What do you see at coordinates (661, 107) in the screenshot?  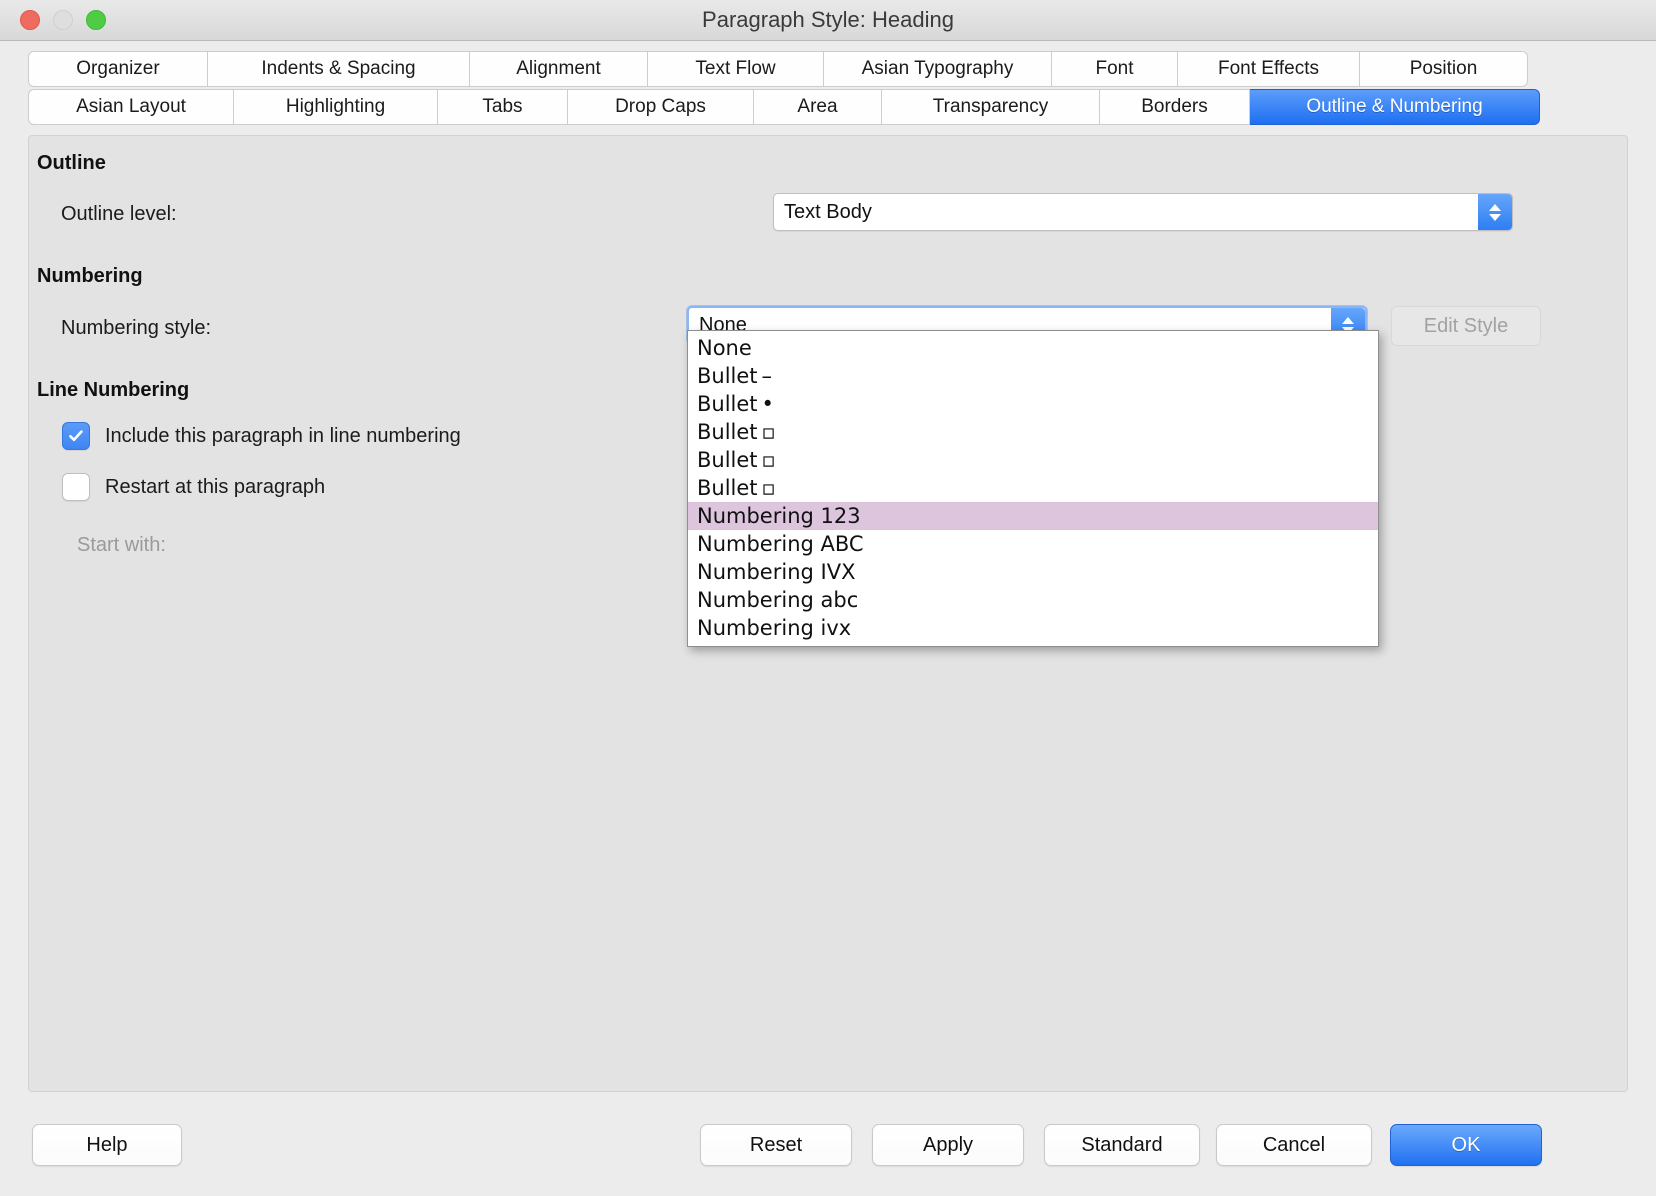 I see `tab-drop-caps: Drop Caps` at bounding box center [661, 107].